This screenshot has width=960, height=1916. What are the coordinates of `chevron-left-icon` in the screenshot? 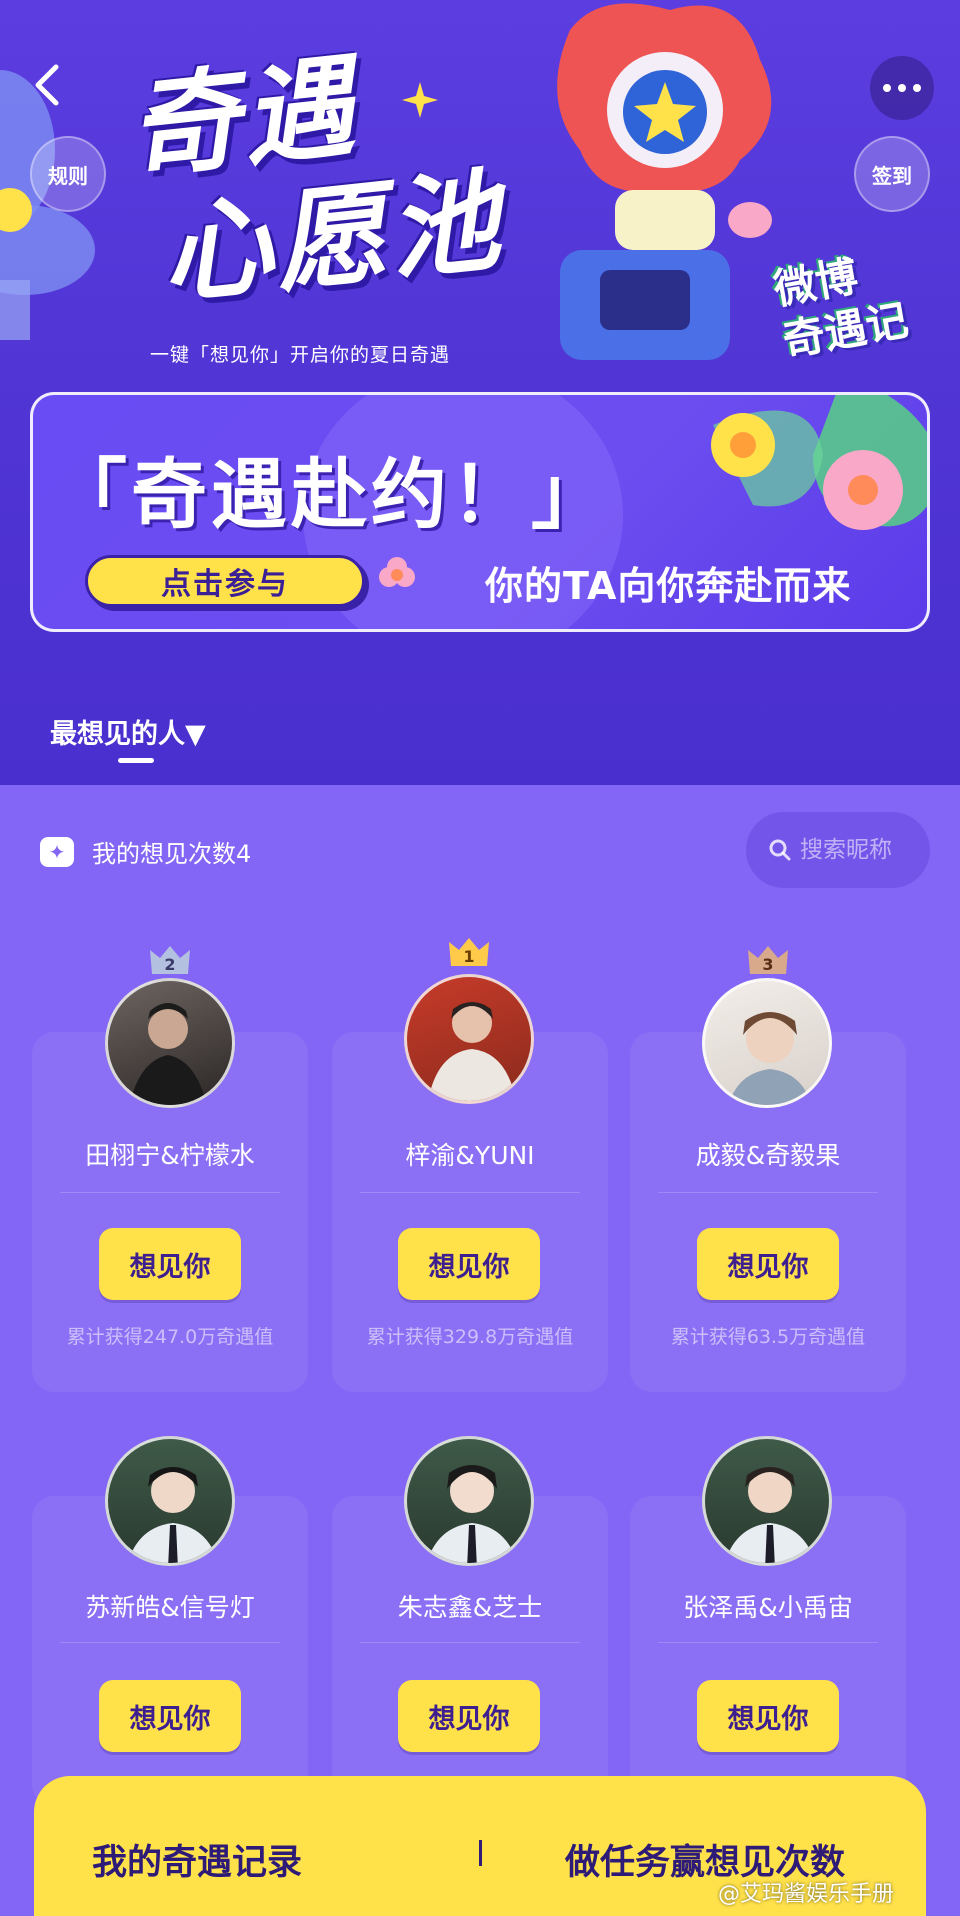 It's located at (47, 85).